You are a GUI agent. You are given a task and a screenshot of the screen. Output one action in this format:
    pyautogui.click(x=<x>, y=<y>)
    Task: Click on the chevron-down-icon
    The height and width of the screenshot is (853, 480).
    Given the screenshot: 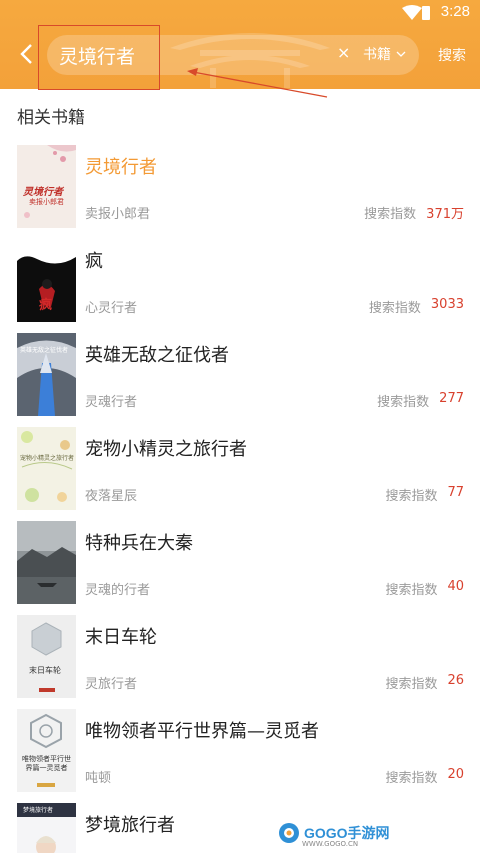 What is the action you would take?
    pyautogui.click(x=401, y=54)
    